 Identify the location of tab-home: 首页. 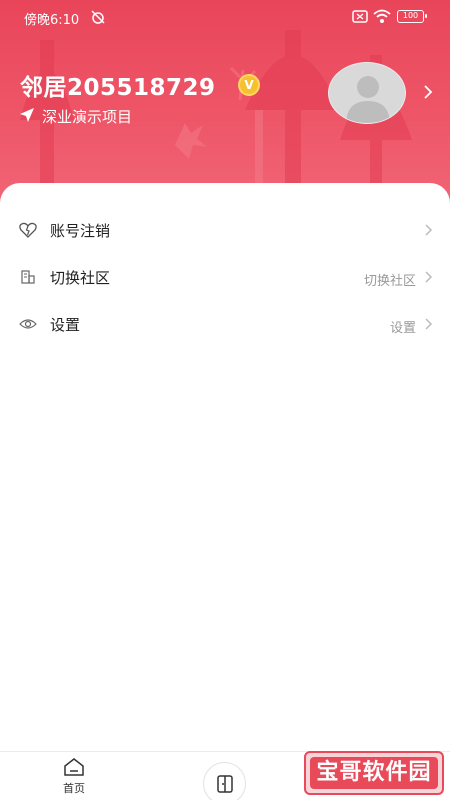
(74, 776).